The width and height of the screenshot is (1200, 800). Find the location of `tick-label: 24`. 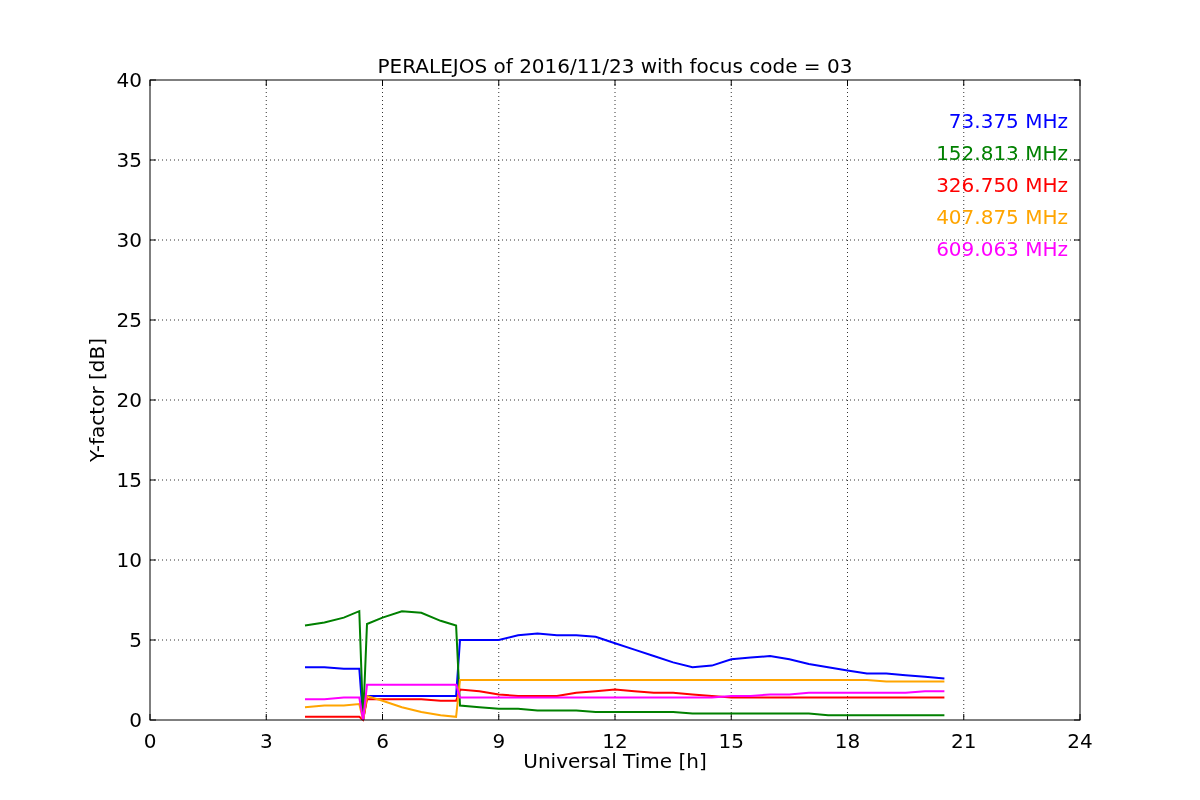

tick-label: 24 is located at coordinates (1080, 741).